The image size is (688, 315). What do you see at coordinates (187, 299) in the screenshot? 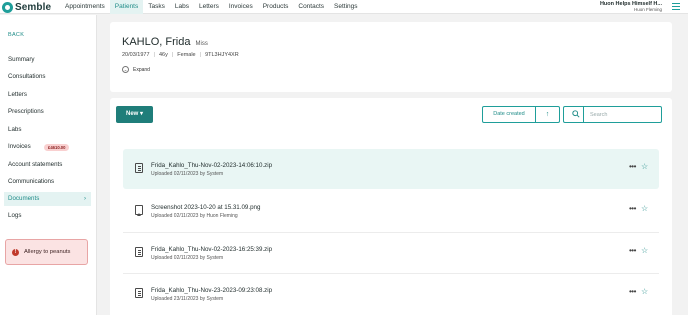
I see `document-uploaded: Uploaded 23/11/2023 by System` at bounding box center [187, 299].